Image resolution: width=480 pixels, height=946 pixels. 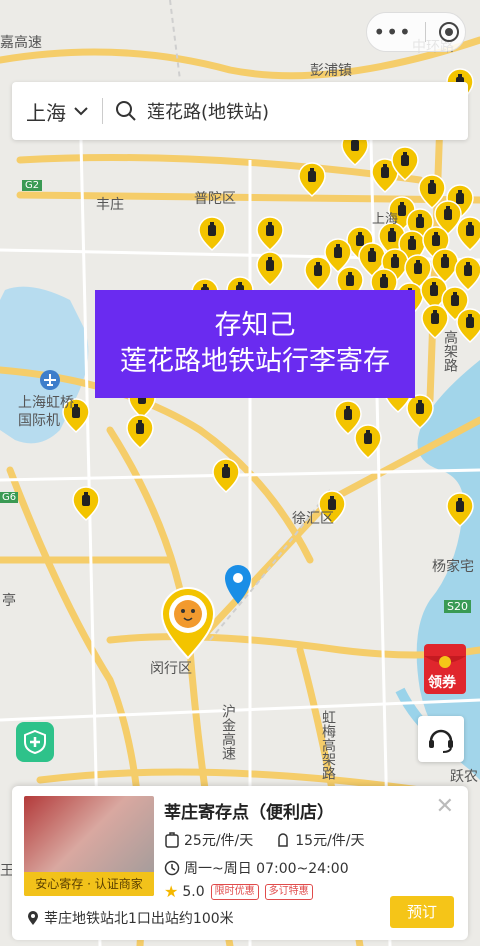 What do you see at coordinates (228, 732) in the screenshot?
I see `map-label-hujin: 沪金高速` at bounding box center [228, 732].